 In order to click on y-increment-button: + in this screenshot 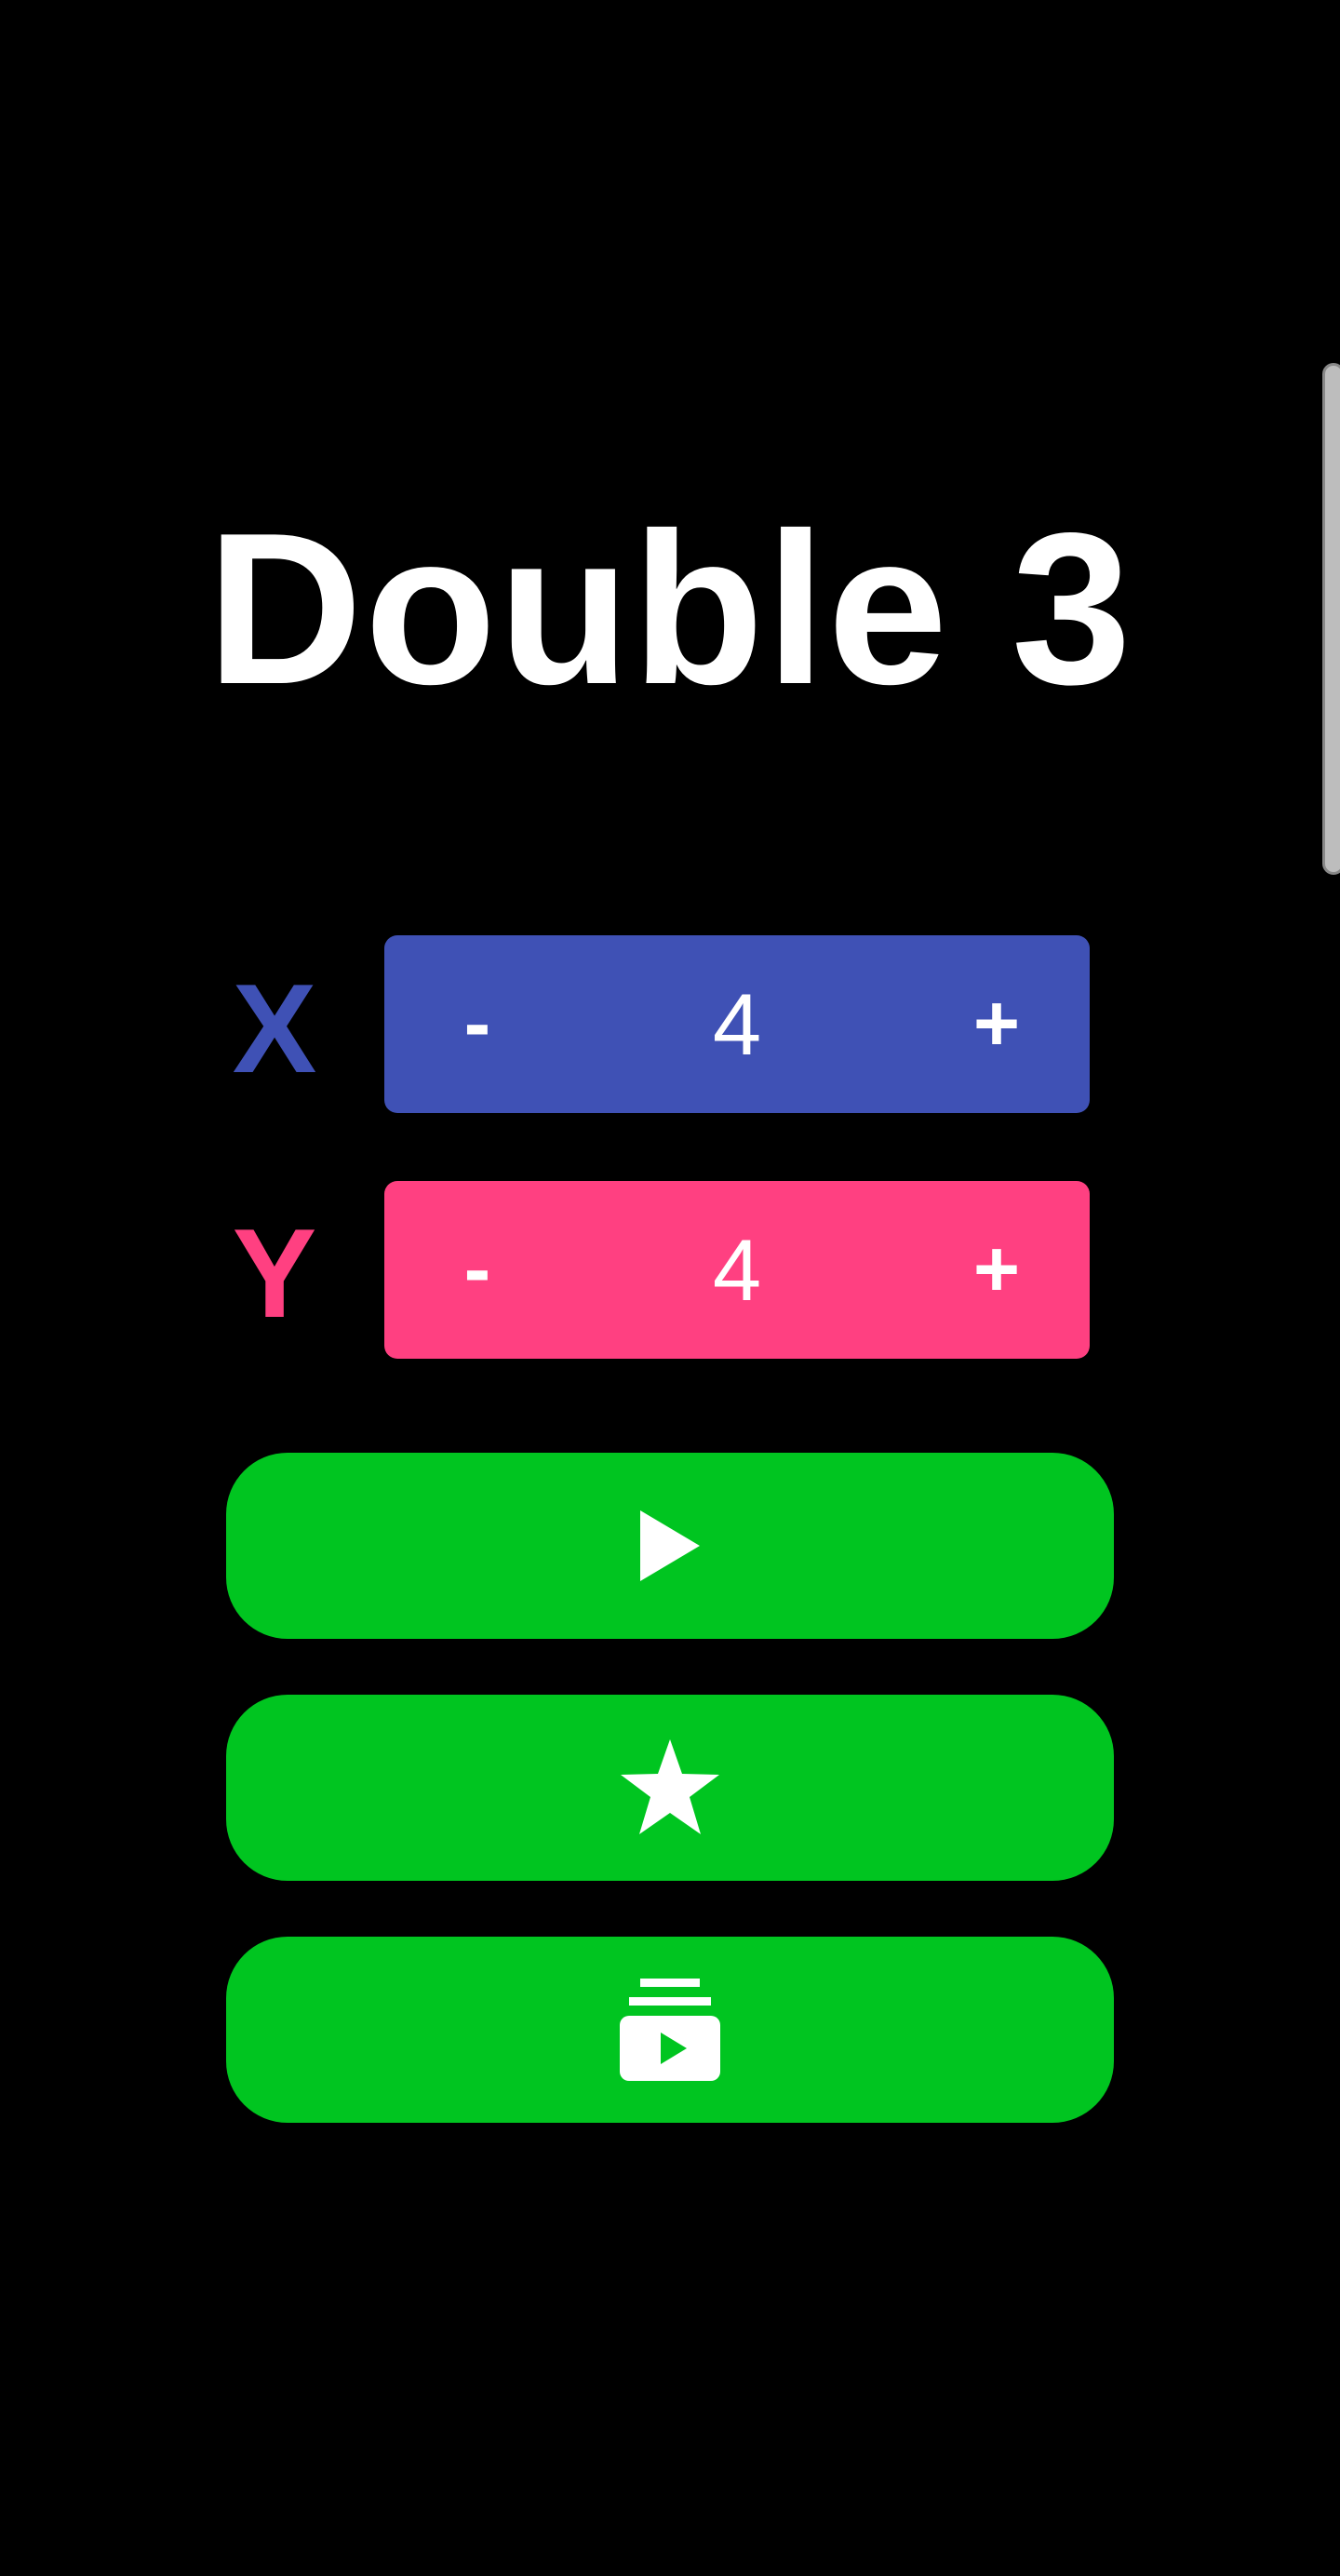, I will do `click(997, 1270)`.